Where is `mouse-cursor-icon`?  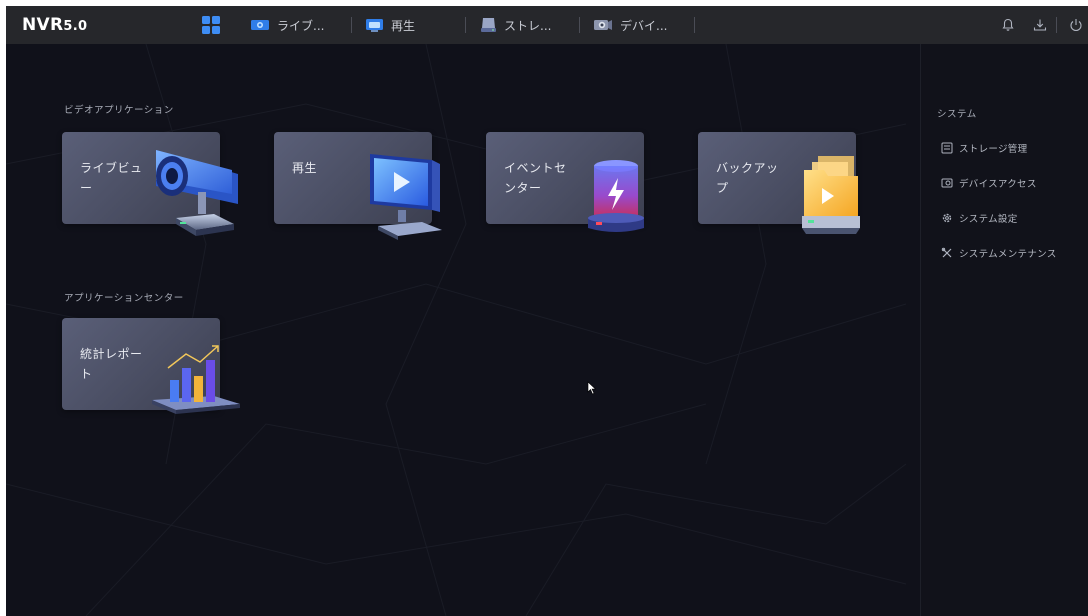 mouse-cursor-icon is located at coordinates (592, 388).